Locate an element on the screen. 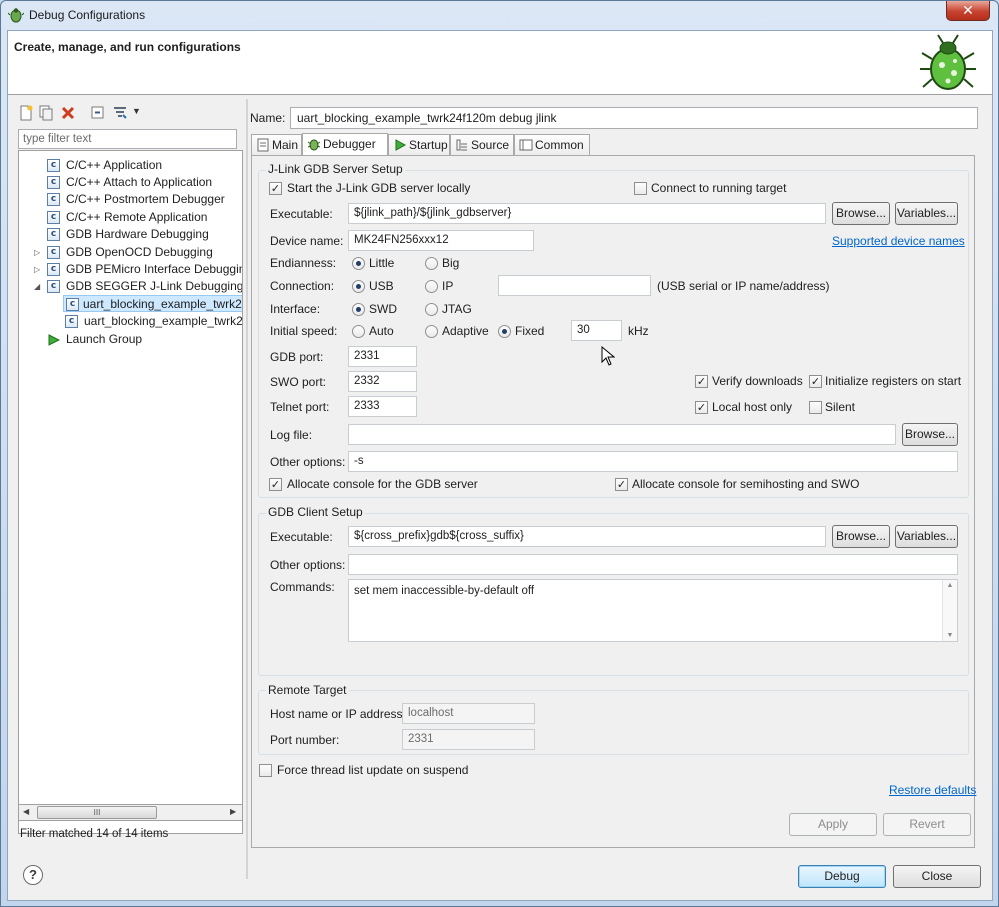  debug-button: Debug is located at coordinates (842, 876).